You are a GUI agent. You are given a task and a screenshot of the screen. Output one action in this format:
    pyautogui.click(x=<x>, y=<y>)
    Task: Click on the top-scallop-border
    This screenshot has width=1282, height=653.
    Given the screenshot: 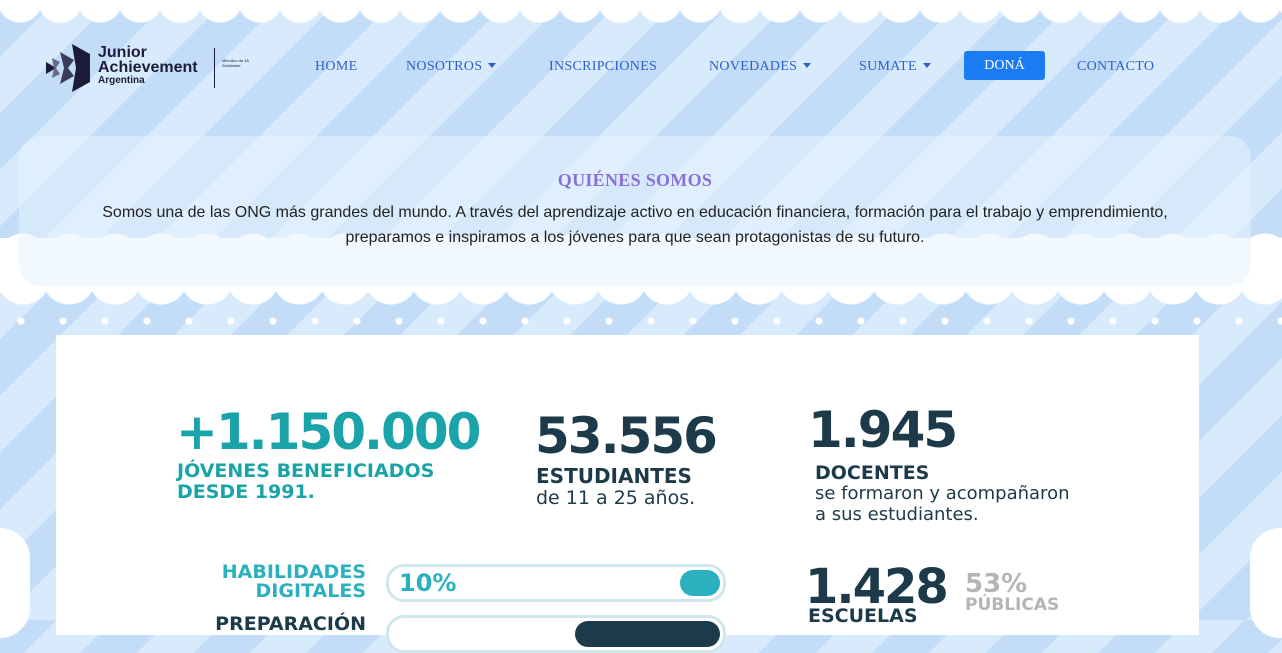 What is the action you would take?
    pyautogui.click(x=641, y=12)
    